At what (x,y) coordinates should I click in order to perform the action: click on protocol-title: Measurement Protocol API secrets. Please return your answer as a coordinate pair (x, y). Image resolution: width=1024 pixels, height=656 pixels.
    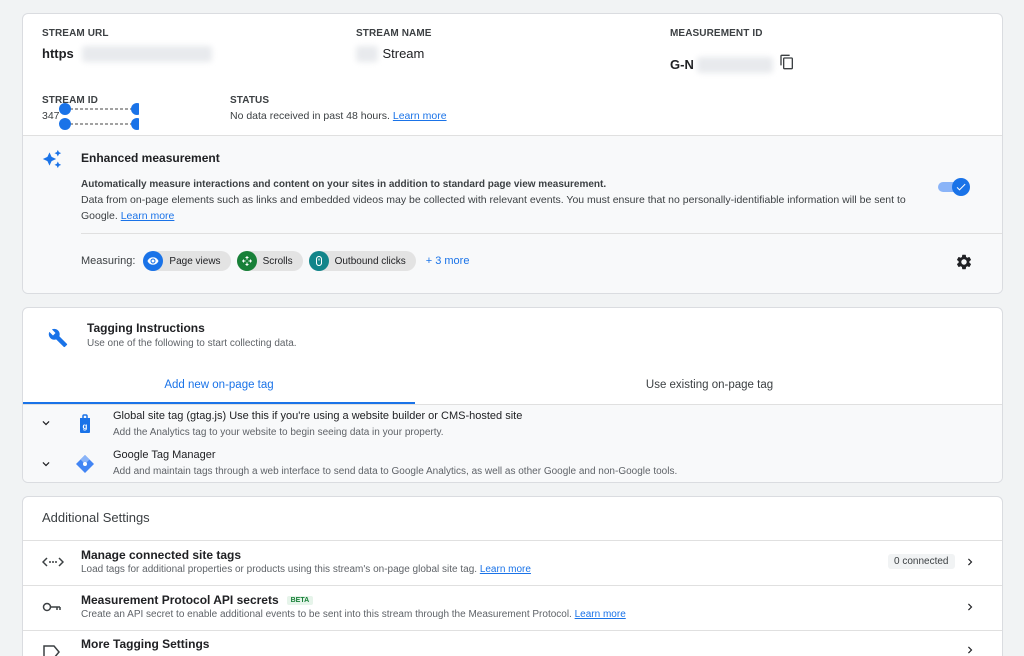
    Looking at the image, I should click on (180, 600).